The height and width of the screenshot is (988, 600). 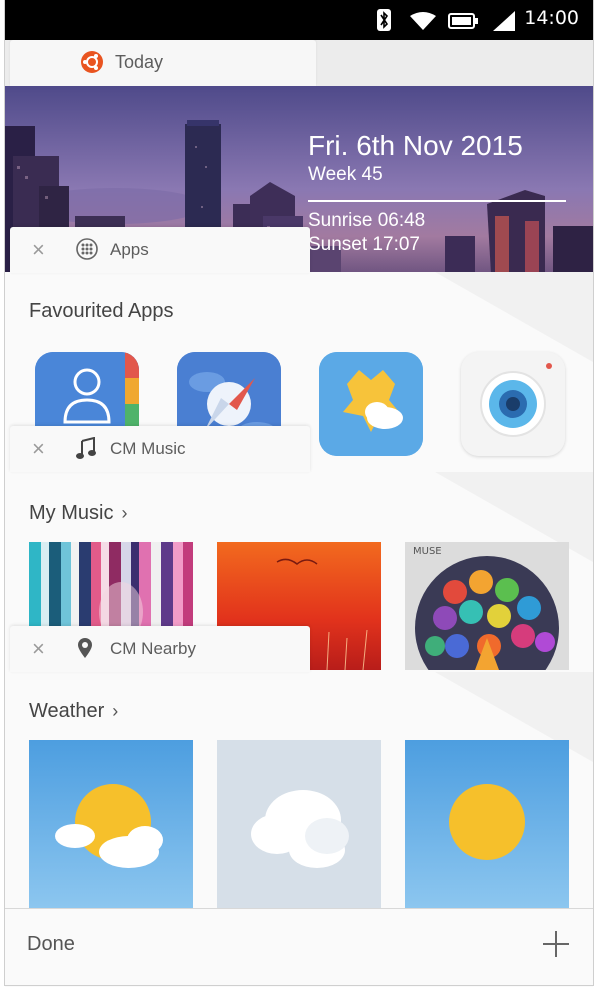 I want to click on tab-label: Today, so click(x=139, y=62).